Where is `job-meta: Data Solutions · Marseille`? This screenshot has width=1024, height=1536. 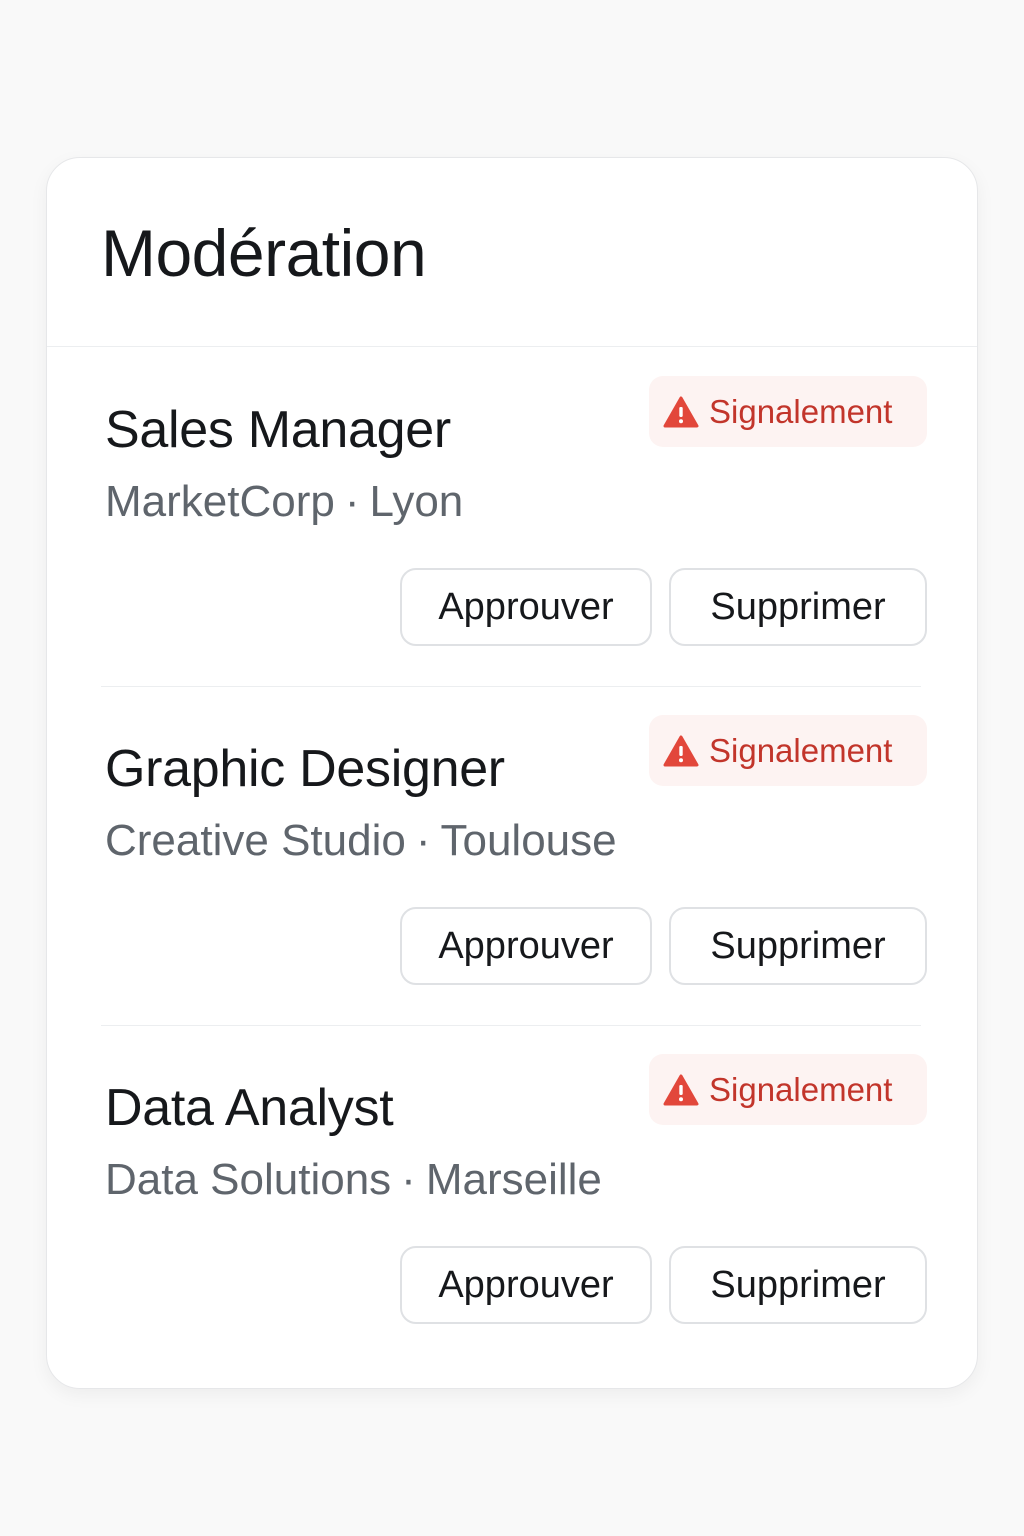 job-meta: Data Solutions · Marseille is located at coordinates (353, 1180).